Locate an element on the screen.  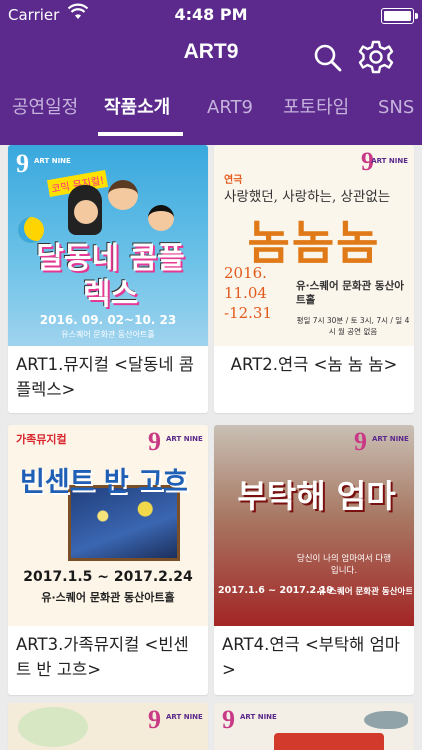
poster-dates: 2016. 09. 02~10. 23 is located at coordinates (108, 320).